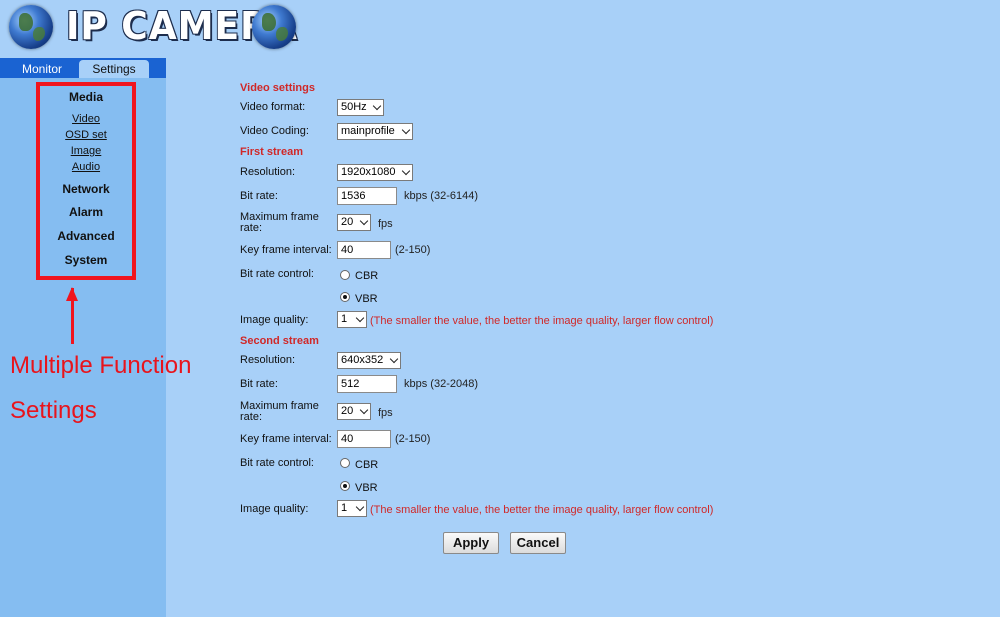 The height and width of the screenshot is (617, 1000). Describe the element at coordinates (277, 88) in the screenshot. I see `section-title-video-settings: Video settings` at that location.